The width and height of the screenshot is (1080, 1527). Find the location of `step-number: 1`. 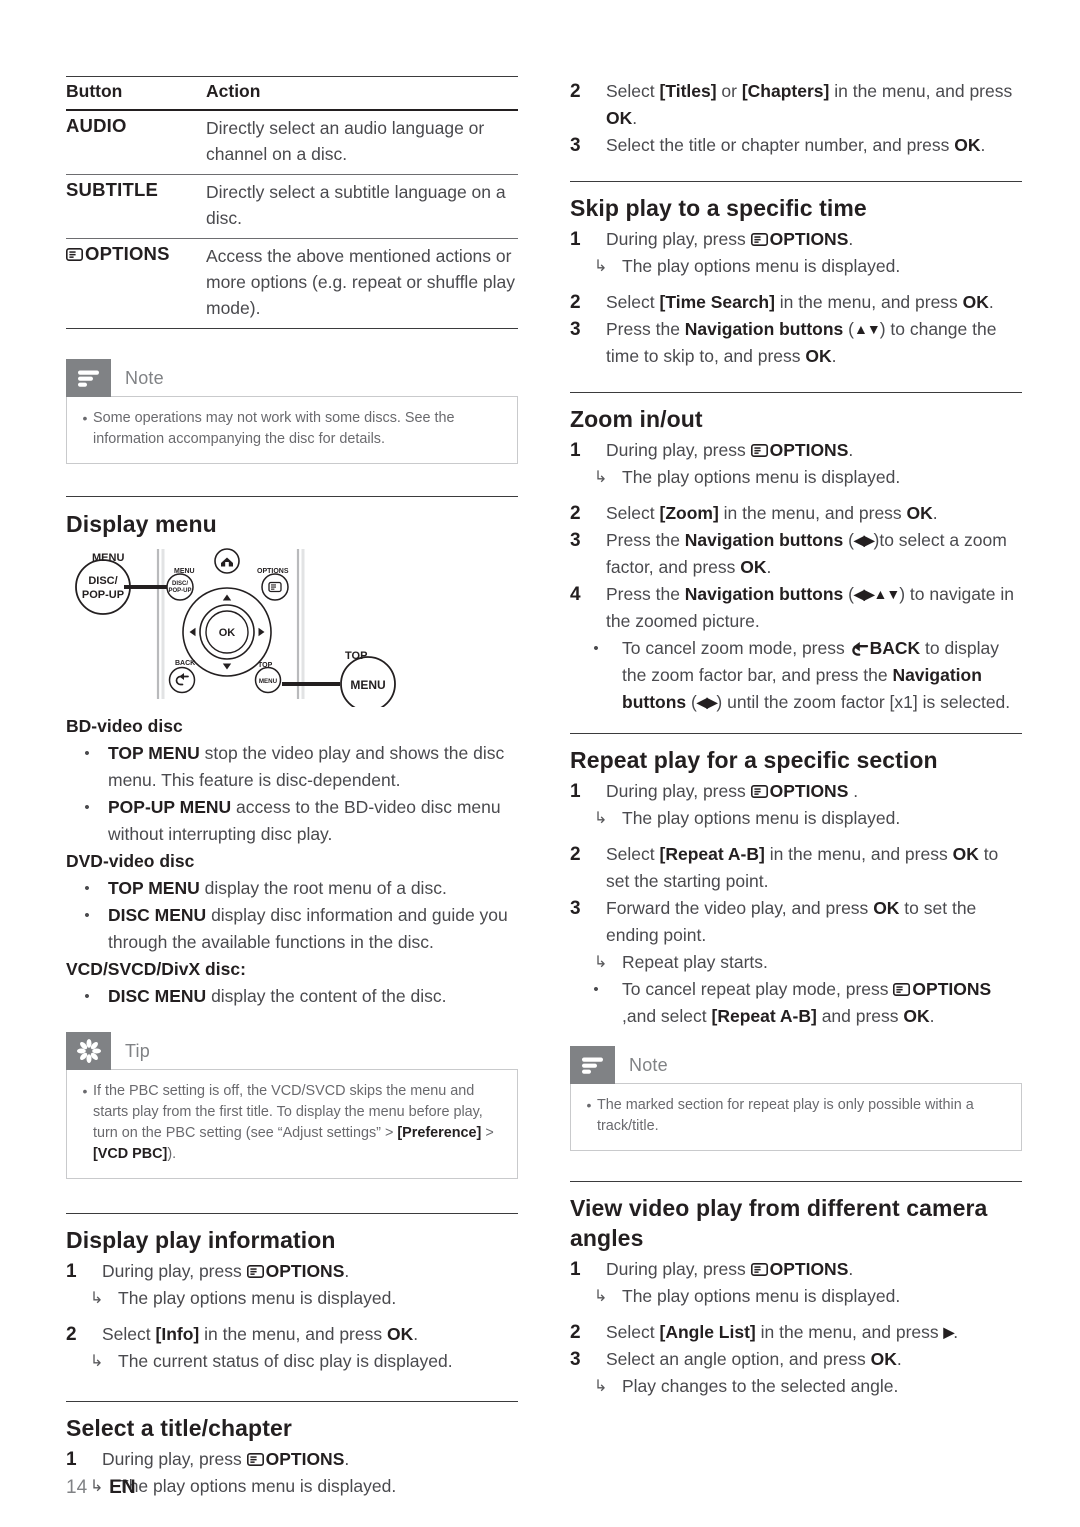

step-number: 1 is located at coordinates (575, 239).